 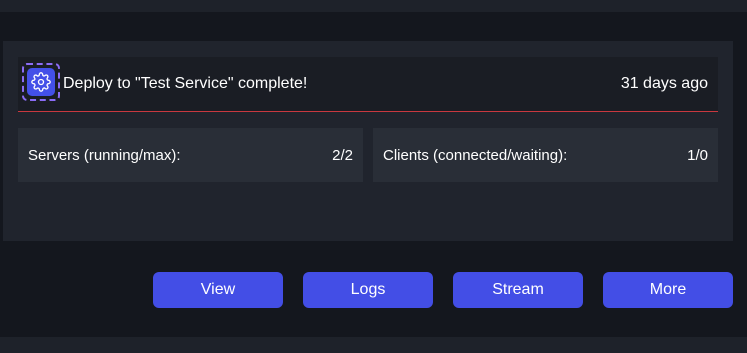 I want to click on settings-button, so click(x=41, y=82).